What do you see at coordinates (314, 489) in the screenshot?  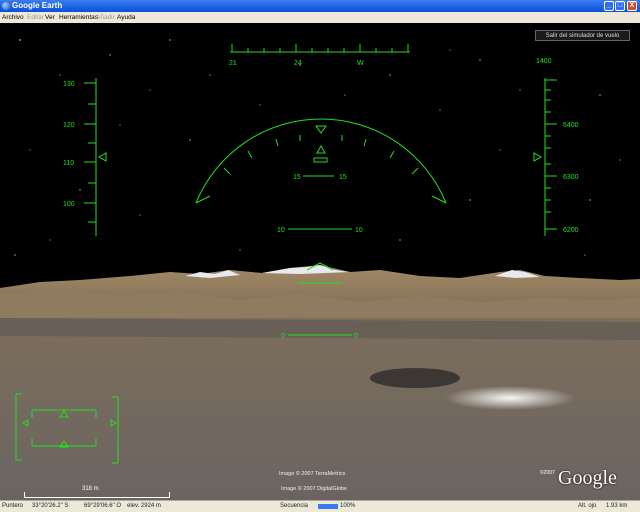 I see `imagery-attribution-2: Image © 2007 DigitalGlobe` at bounding box center [314, 489].